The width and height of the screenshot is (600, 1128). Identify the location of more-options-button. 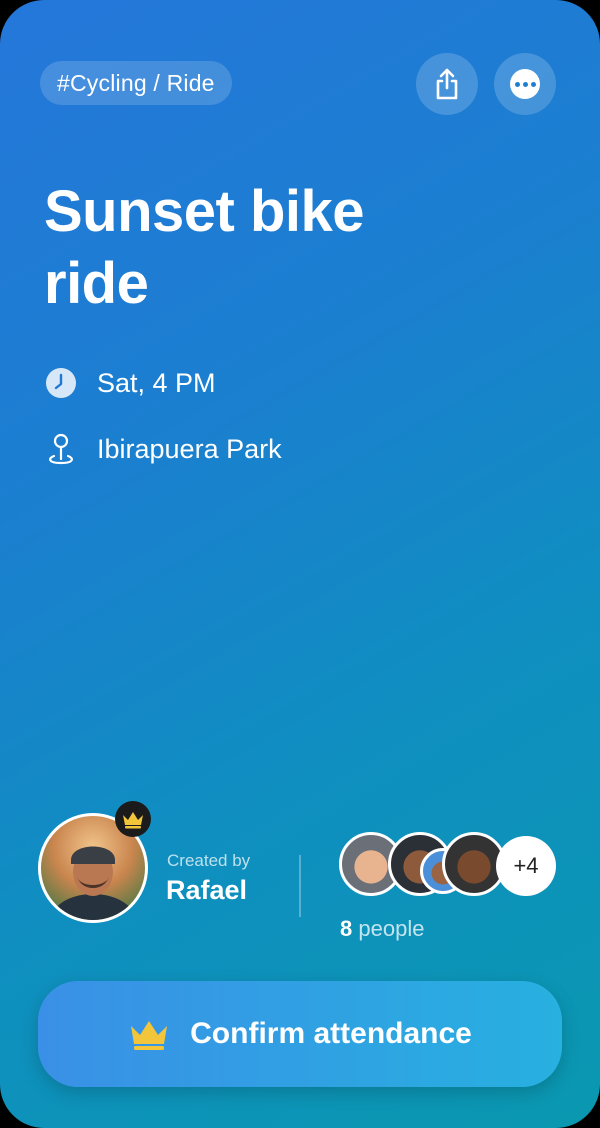
(525, 84).